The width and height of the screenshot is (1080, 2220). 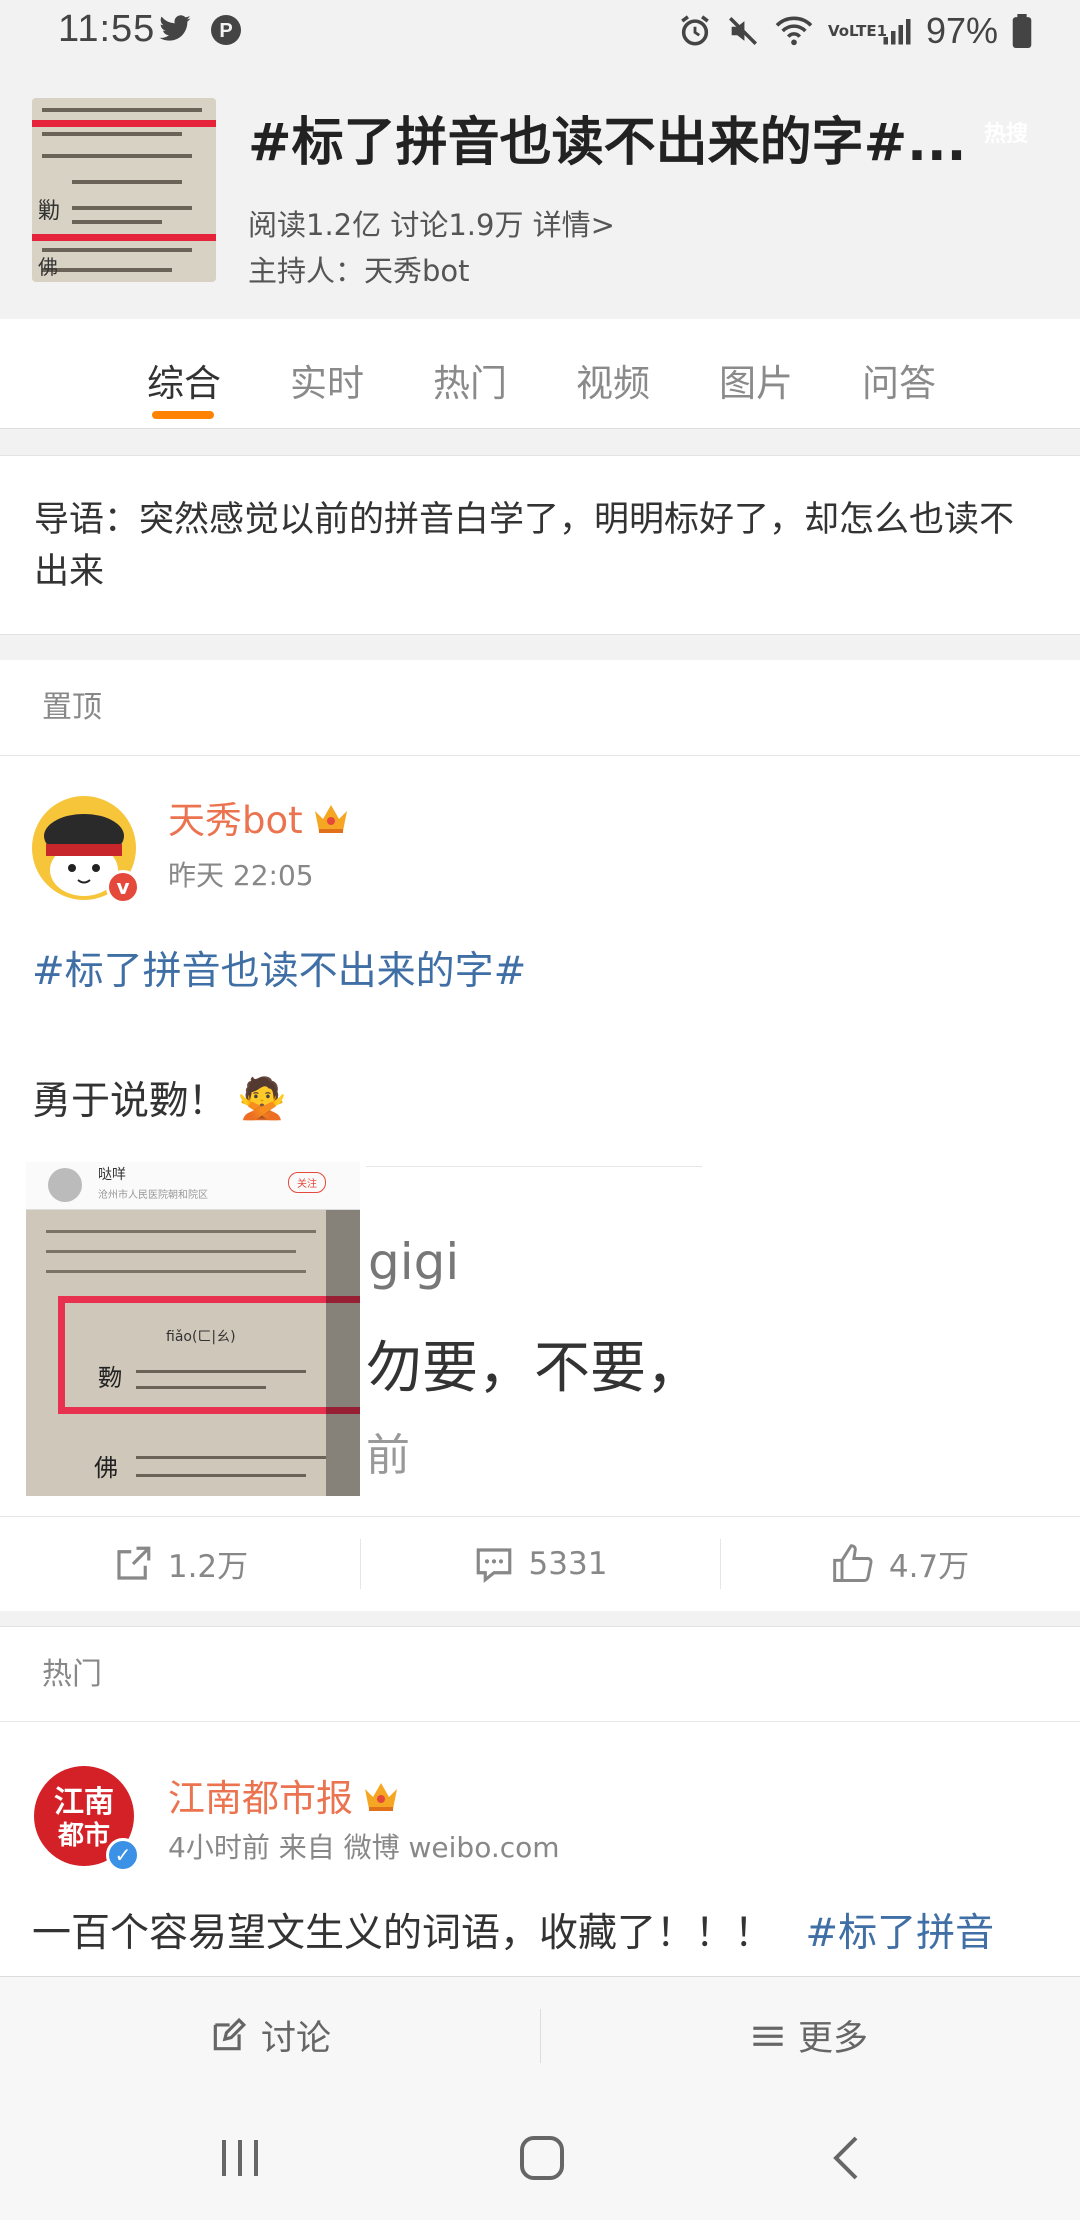 I want to click on recent-apps-icon, so click(x=240, y=2158).